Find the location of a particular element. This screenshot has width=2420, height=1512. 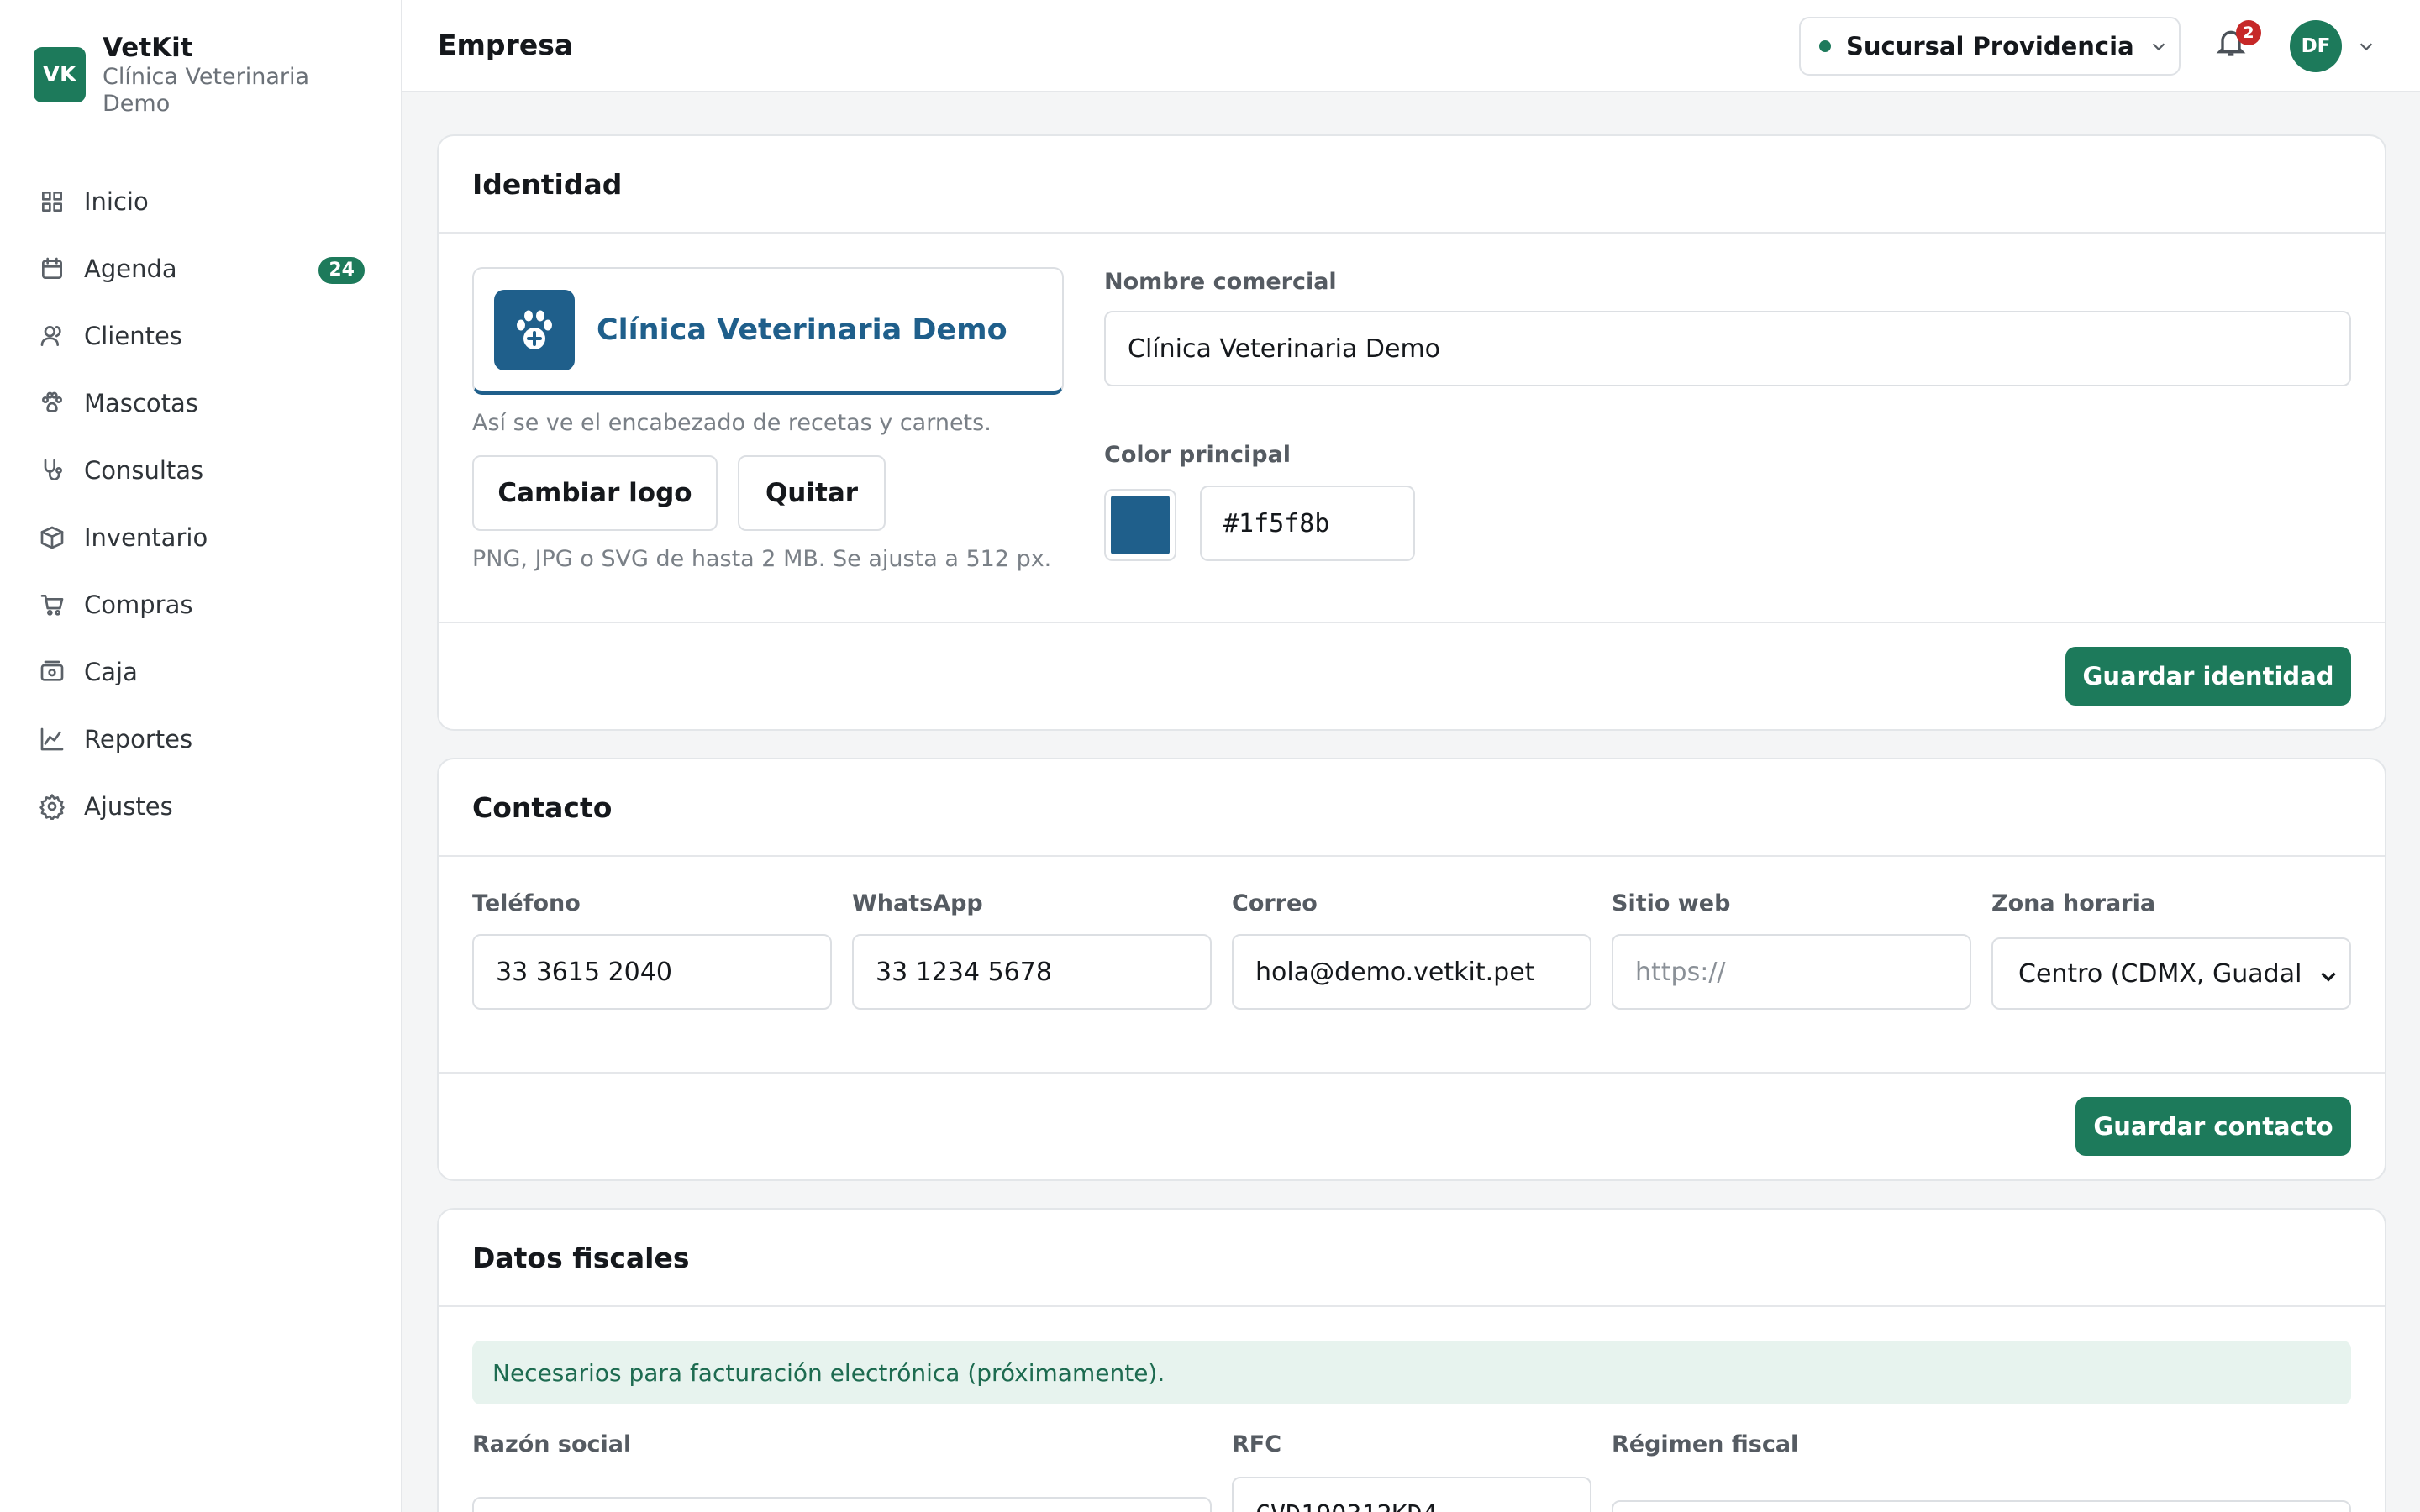

timezone-select: Centro (CDMX, Guadal is located at coordinates (2171, 973).